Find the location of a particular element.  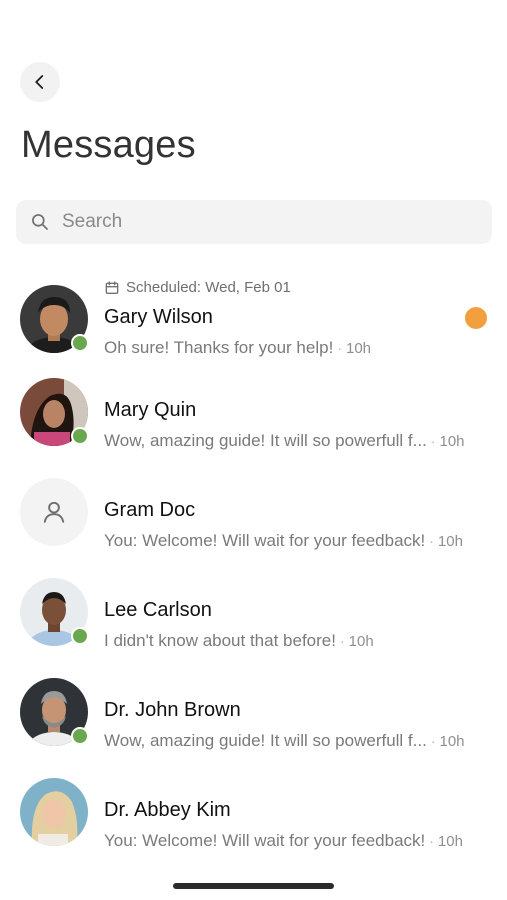

search-bar is located at coordinates (254, 222).